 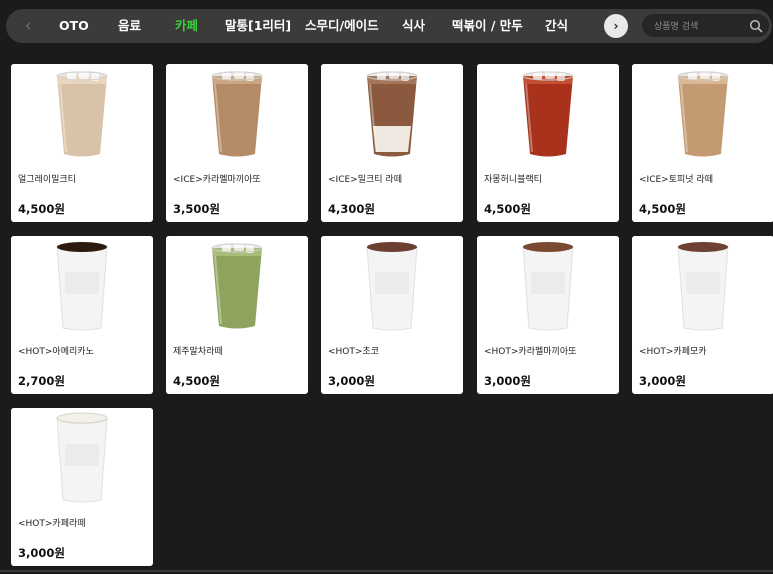 I want to click on product-name: <HOT>아메리카노, so click(x=56, y=352).